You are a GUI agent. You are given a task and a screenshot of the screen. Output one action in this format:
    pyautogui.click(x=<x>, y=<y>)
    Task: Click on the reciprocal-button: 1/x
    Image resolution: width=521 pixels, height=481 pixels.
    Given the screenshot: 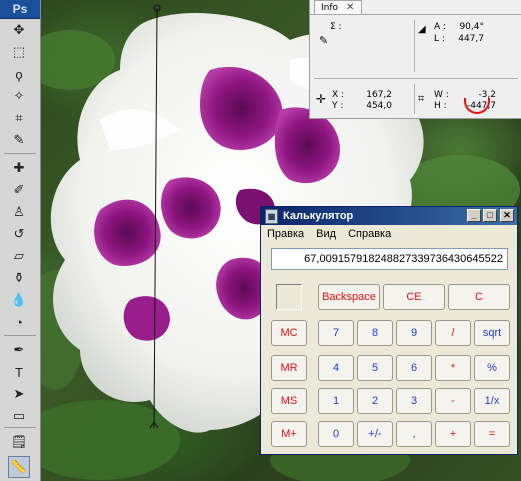 What is the action you would take?
    pyautogui.click(x=492, y=401)
    